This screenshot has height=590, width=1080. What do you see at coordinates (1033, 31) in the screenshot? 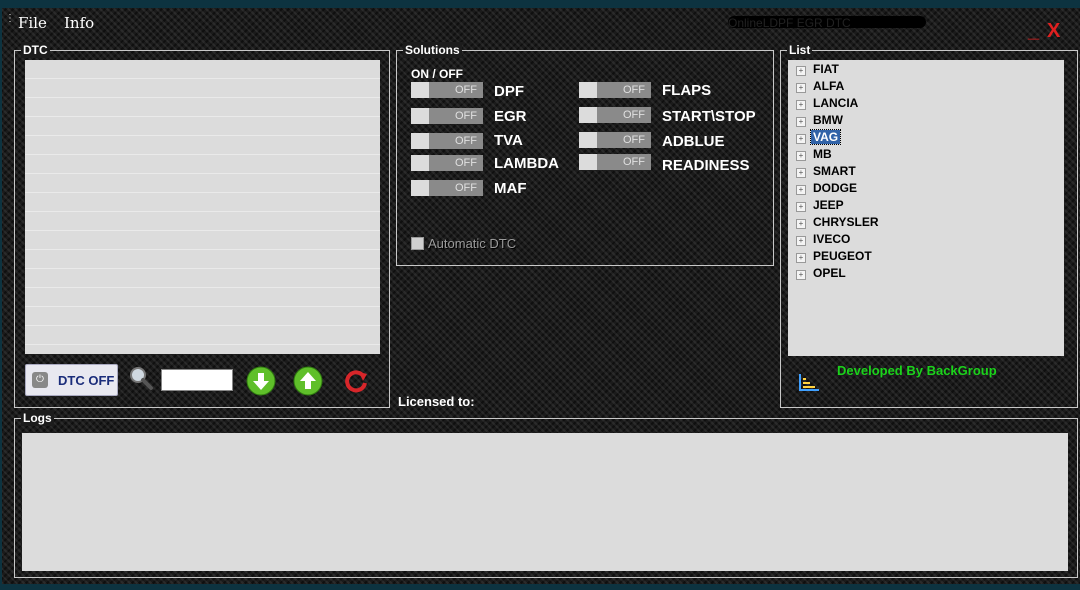
I see `minimize-button: _` at bounding box center [1033, 31].